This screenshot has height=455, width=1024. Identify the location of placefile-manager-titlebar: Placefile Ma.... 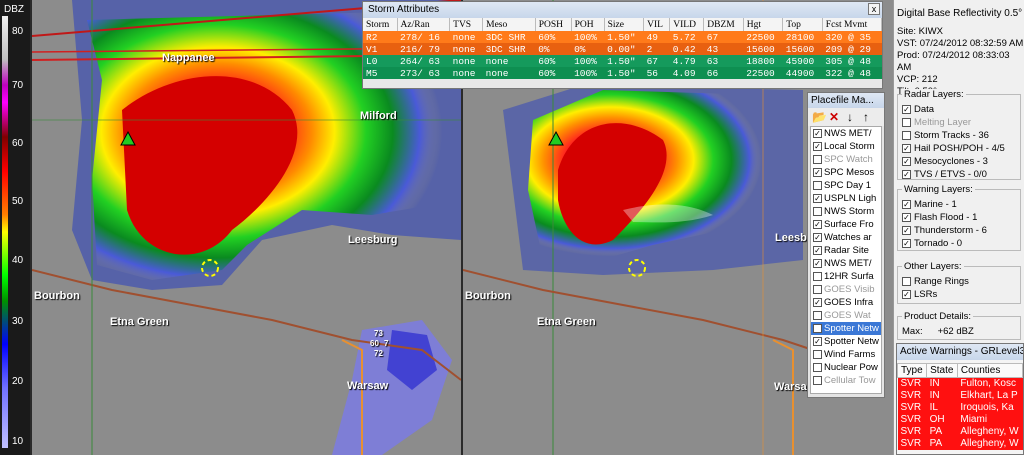
(846, 100).